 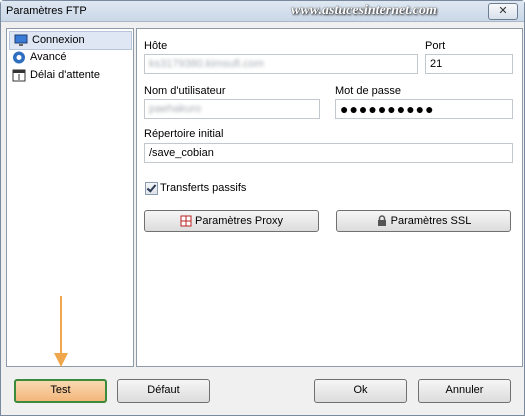 What do you see at coordinates (262, 11) in the screenshot?
I see `title-bar: Paramètres FTP www.astucesinternet.com ✕` at bounding box center [262, 11].